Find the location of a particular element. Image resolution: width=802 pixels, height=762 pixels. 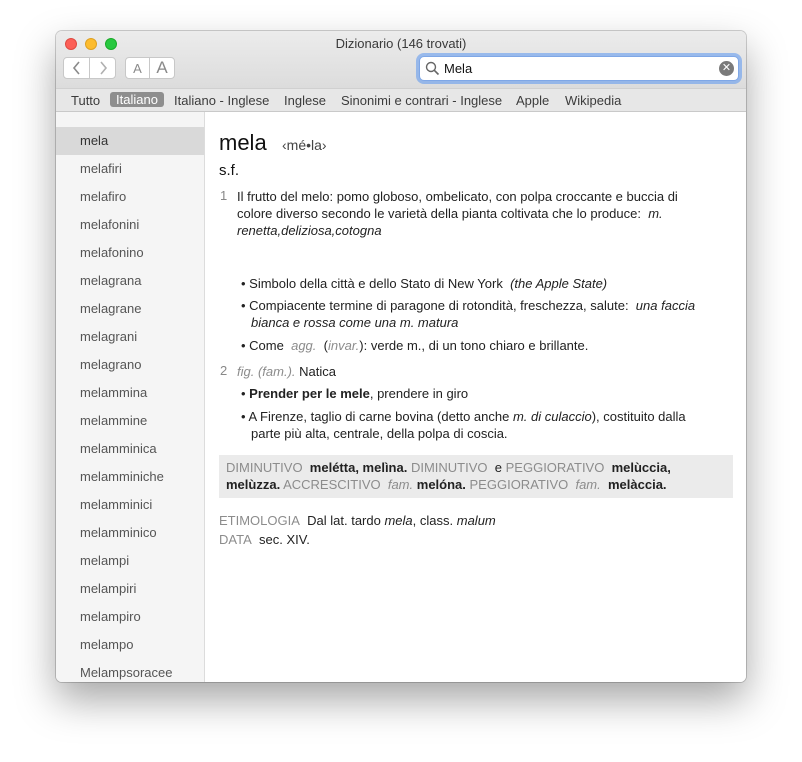

tab-tutto: Tutto is located at coordinates (85, 100).